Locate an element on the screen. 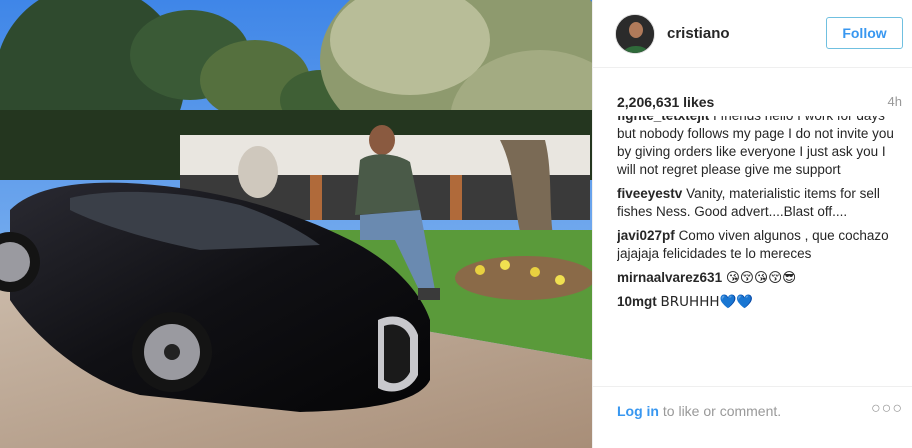 This screenshot has height=448, width=912. comment-username: 10mgt is located at coordinates (637, 301).